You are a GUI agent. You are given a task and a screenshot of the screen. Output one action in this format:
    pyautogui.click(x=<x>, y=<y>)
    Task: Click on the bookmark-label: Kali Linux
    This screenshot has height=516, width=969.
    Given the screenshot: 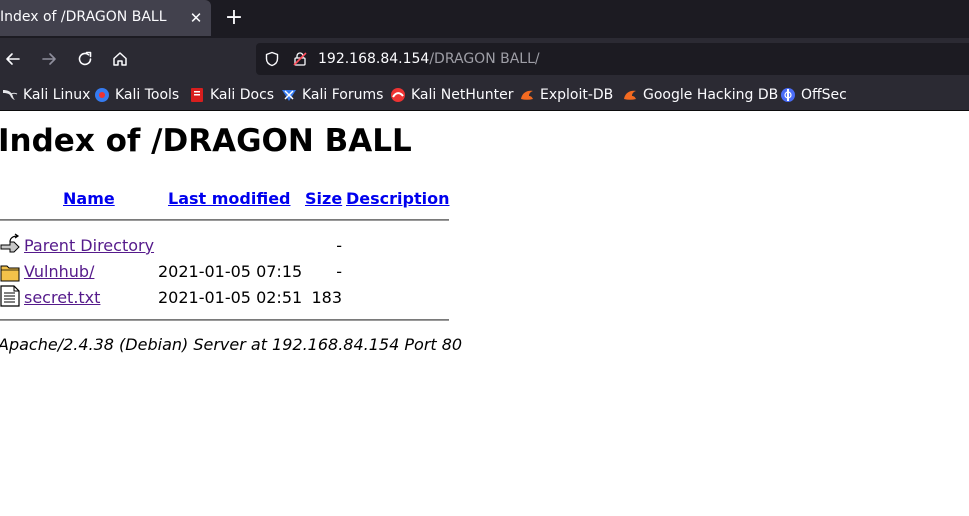 What is the action you would take?
    pyautogui.click(x=57, y=95)
    